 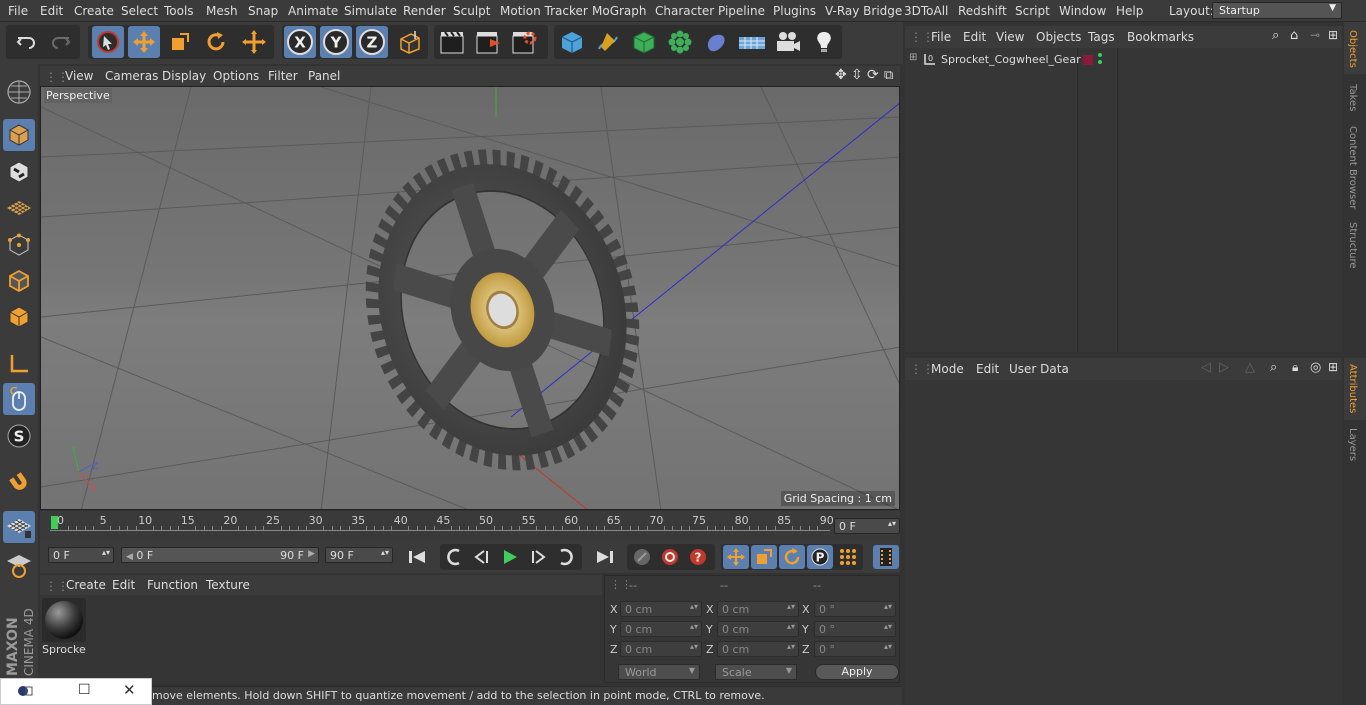 I want to click on end-frame-field: 90 F ▴▾, so click(x=359, y=555).